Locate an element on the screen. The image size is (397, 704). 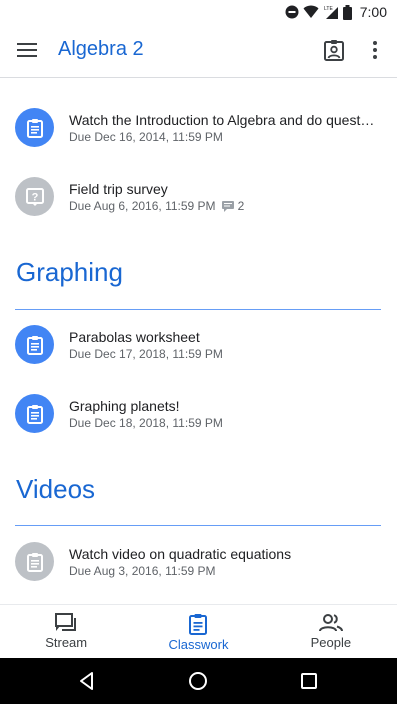
bottom-nav: Stream Classwork People is located at coordinates (198, 631).